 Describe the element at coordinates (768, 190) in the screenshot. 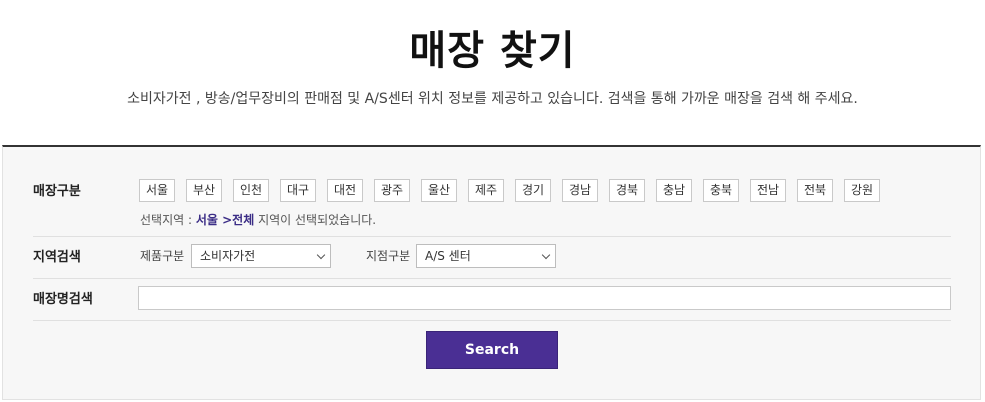

I see `region-button-jeonnam: 전남` at that location.